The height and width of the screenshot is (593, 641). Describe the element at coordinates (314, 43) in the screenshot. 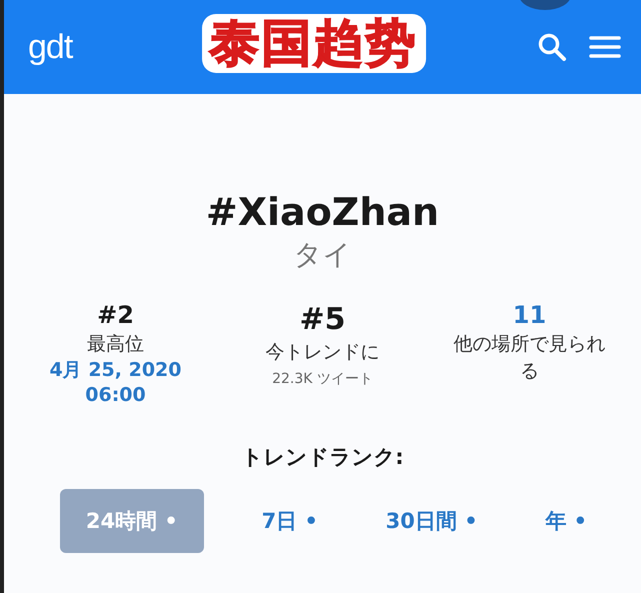

I see `overlay-caption: 泰国趋势` at that location.